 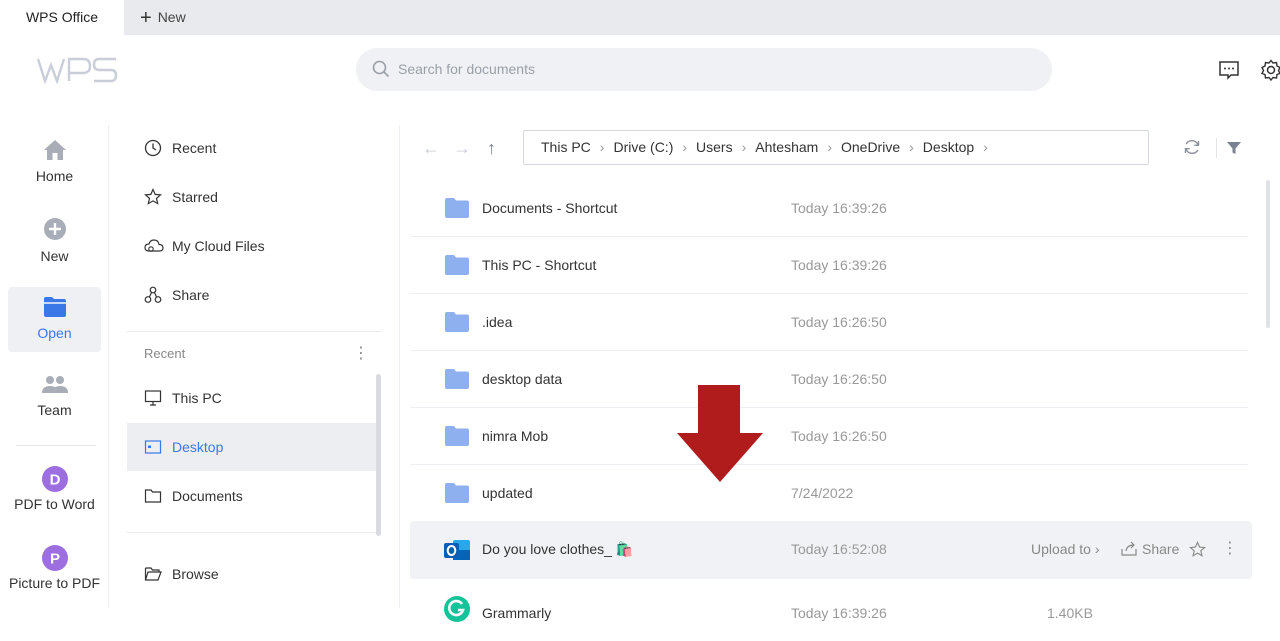 What do you see at coordinates (491, 148) in the screenshot?
I see `up-arrow-icon: ↑` at bounding box center [491, 148].